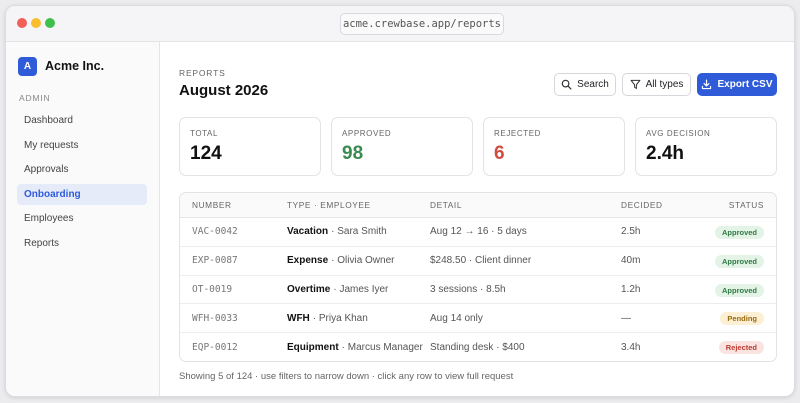 The height and width of the screenshot is (403, 800). I want to click on search-button-label: Search, so click(593, 84).